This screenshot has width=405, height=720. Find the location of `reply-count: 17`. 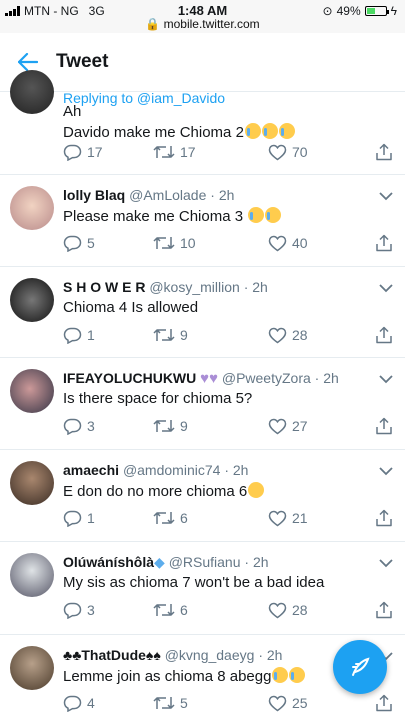

reply-count: 17 is located at coordinates (95, 152).